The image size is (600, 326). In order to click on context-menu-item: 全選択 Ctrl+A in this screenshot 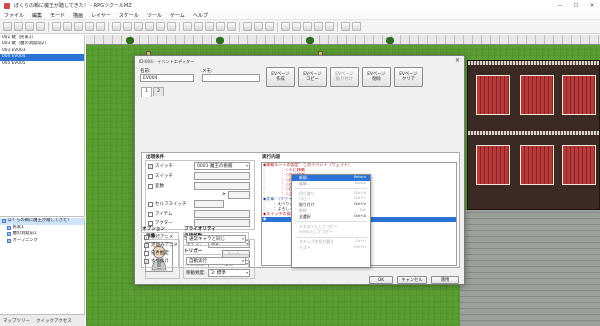, I will do `click(331, 217)`.